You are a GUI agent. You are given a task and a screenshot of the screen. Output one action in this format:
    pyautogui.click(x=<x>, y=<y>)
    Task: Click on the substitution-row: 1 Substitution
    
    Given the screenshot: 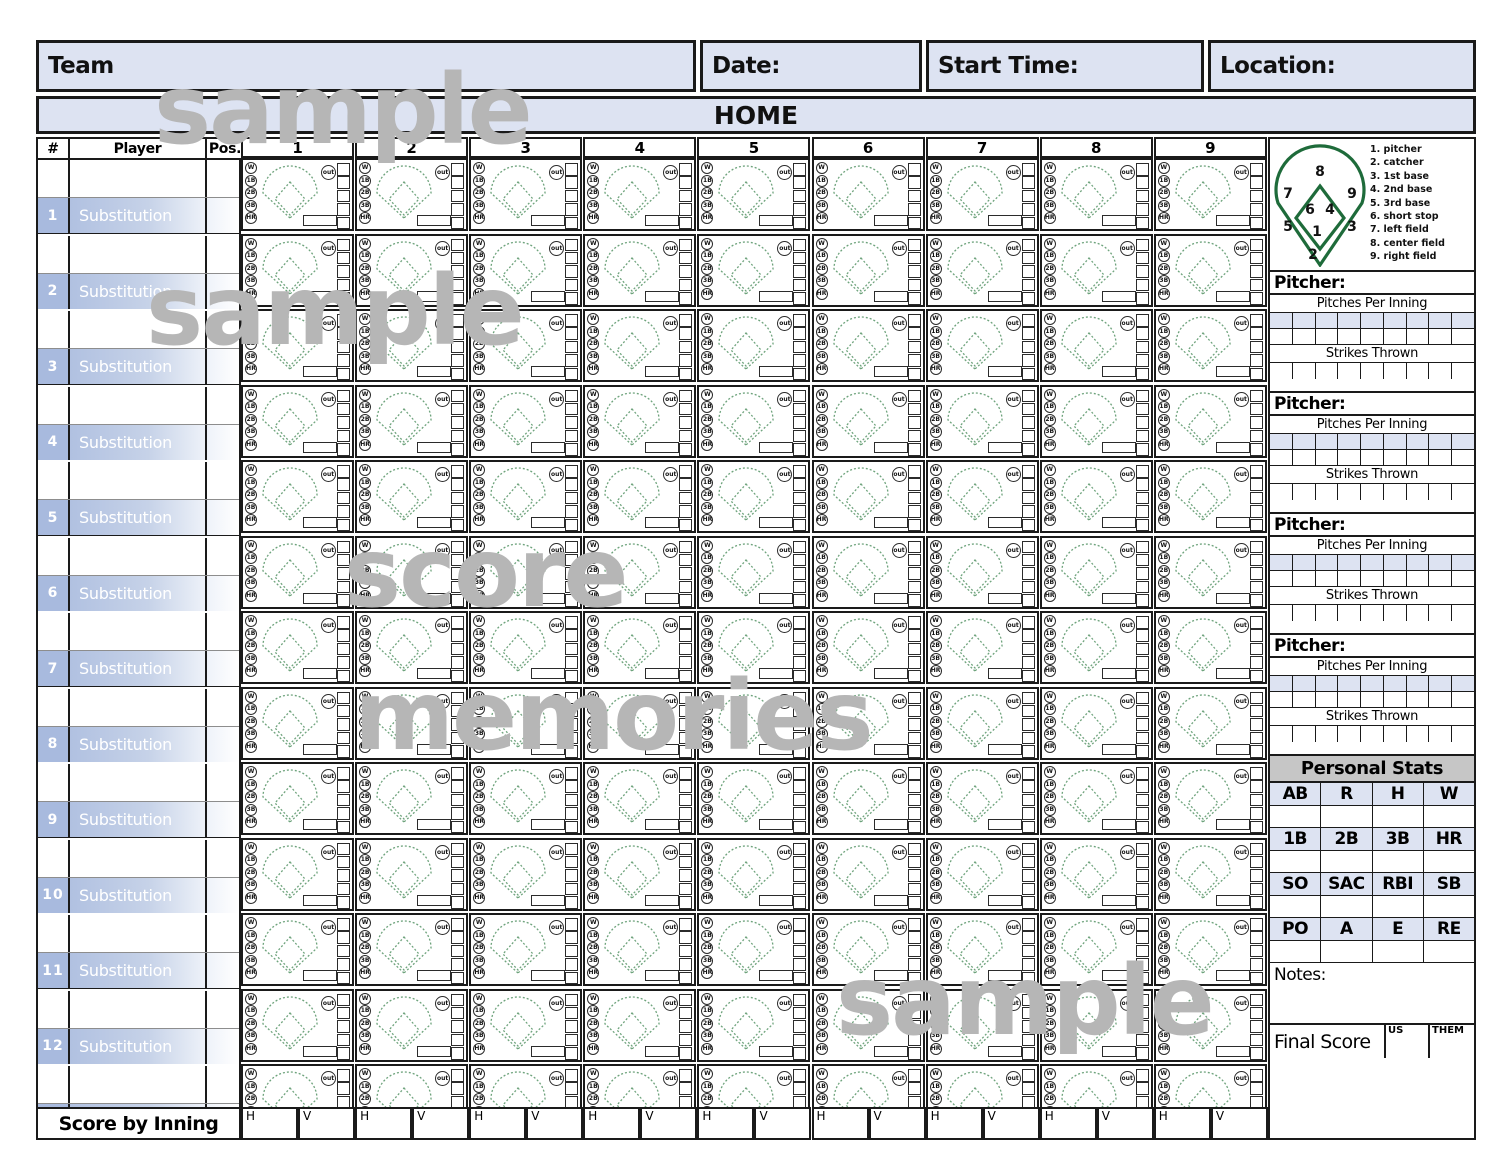 What is the action you would take?
    pyautogui.click(x=138, y=215)
    